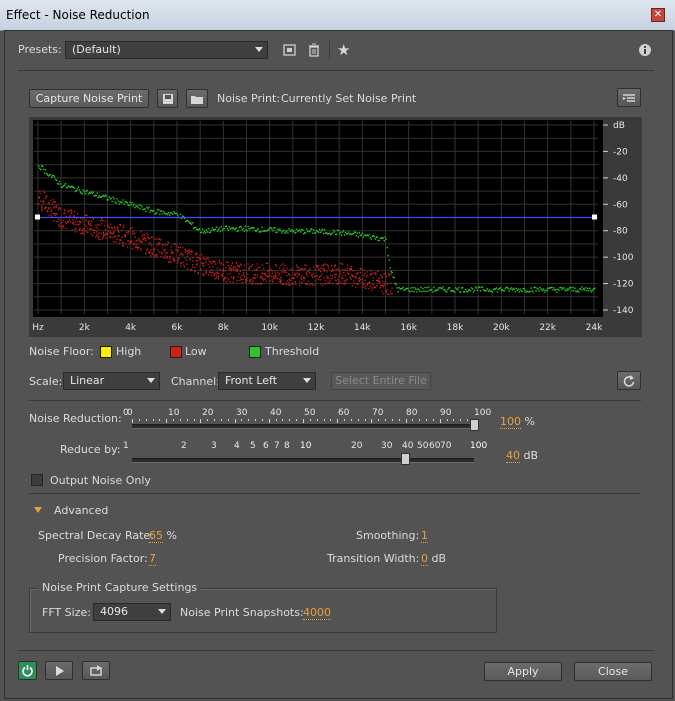 Image resolution: width=675 pixels, height=701 pixels. Describe the element at coordinates (267, 381) in the screenshot. I see `channel-dropdown: Front Left` at that location.